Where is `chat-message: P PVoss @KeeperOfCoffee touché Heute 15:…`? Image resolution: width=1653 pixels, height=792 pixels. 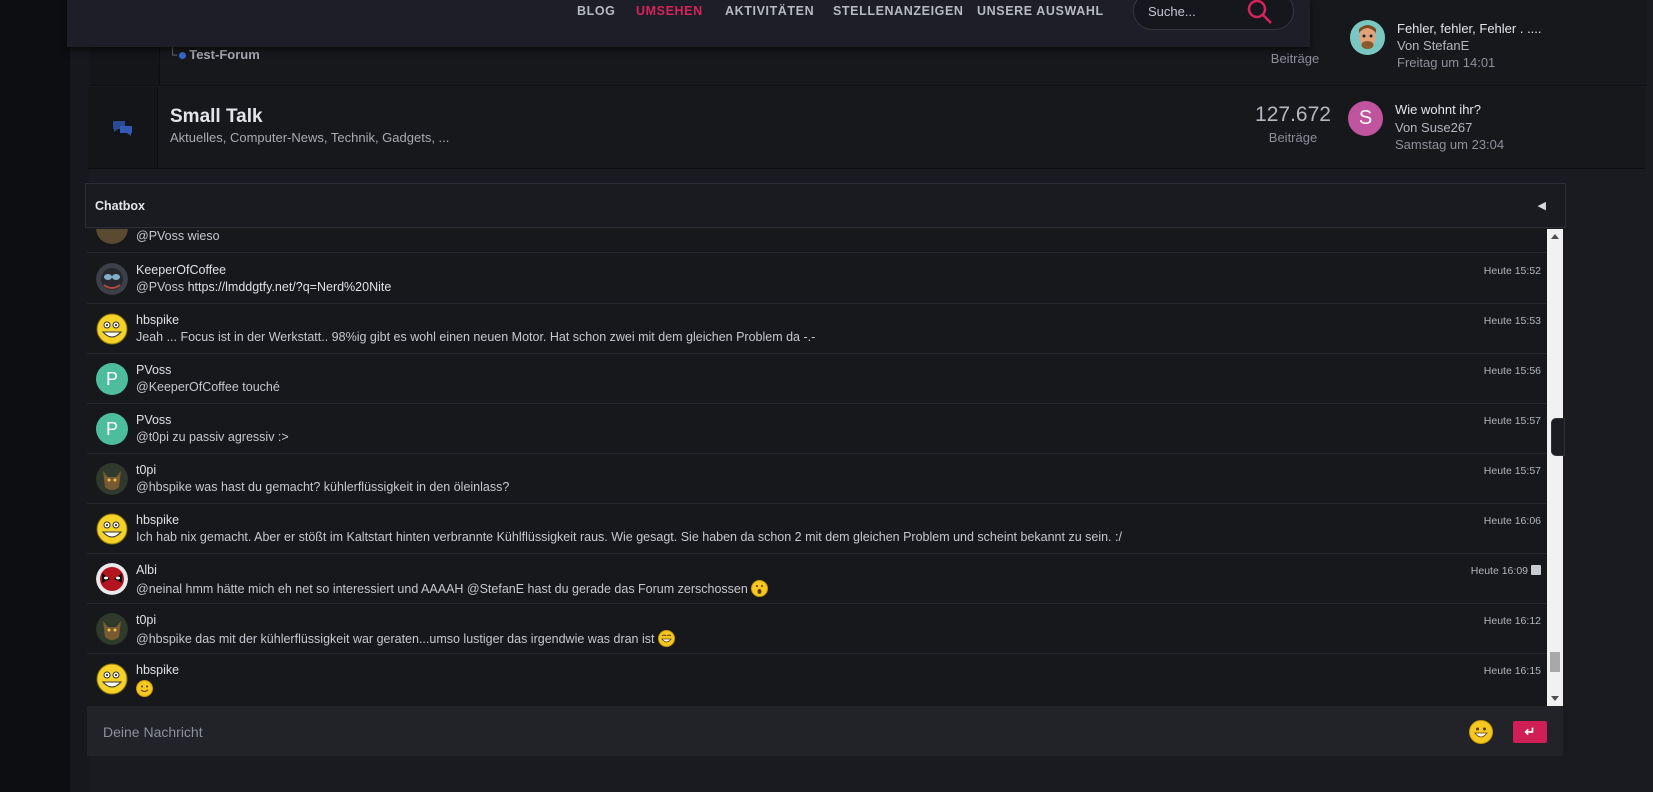
chat-message: P PVoss @KeeperOfCoffee touché Heute 15:… is located at coordinates (817, 379).